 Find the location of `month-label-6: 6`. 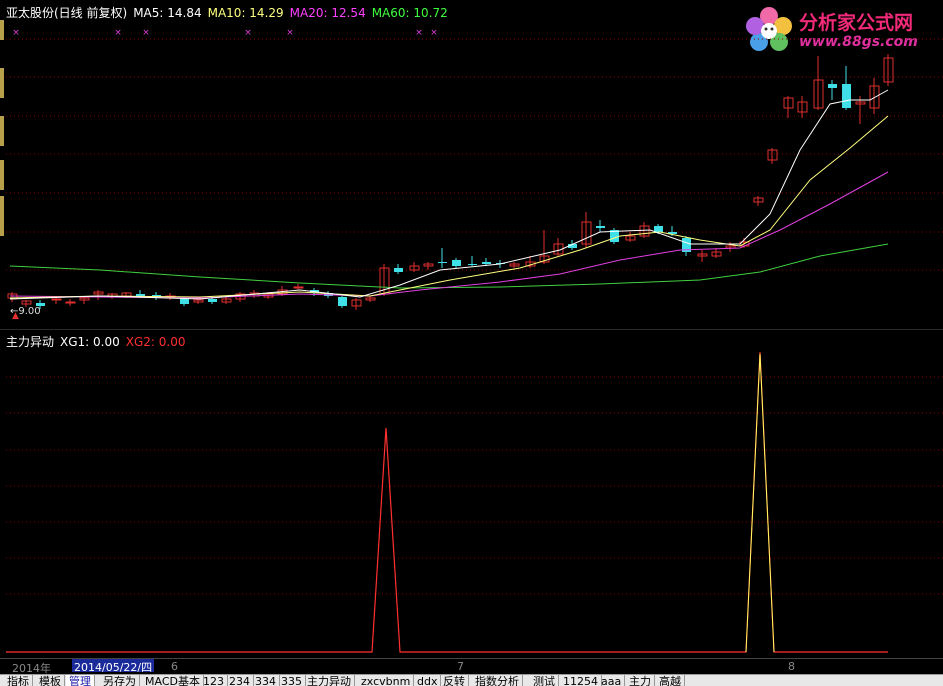

month-label-6: 6 is located at coordinates (174, 666).